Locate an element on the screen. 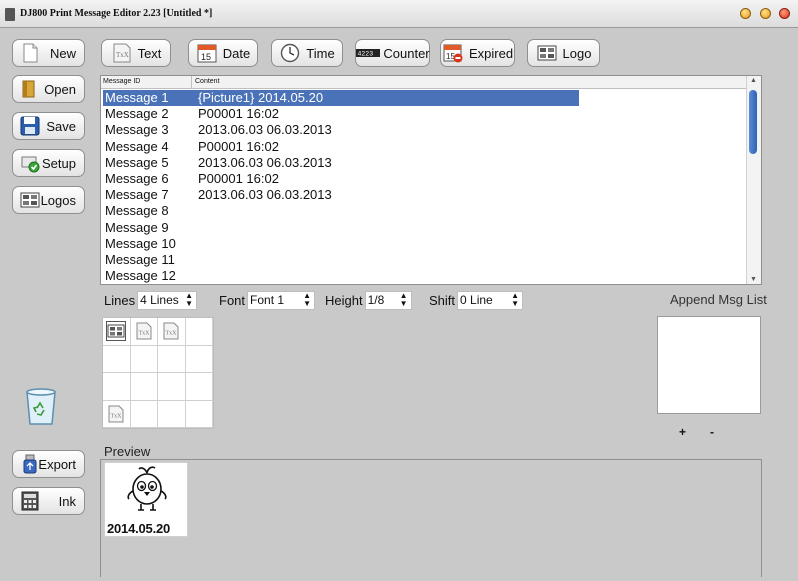 The width and height of the screenshot is (798, 581). message-row: Message 6 P00001 16:02 is located at coordinates (425, 179).